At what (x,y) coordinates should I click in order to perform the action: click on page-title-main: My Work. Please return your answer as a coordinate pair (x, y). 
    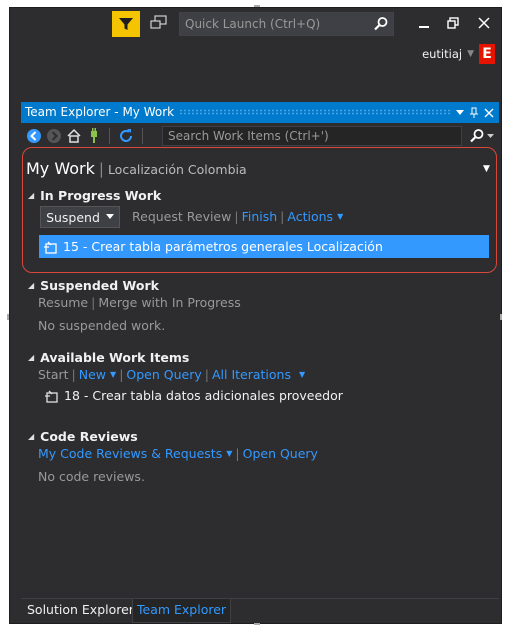
    Looking at the image, I should click on (60, 168).